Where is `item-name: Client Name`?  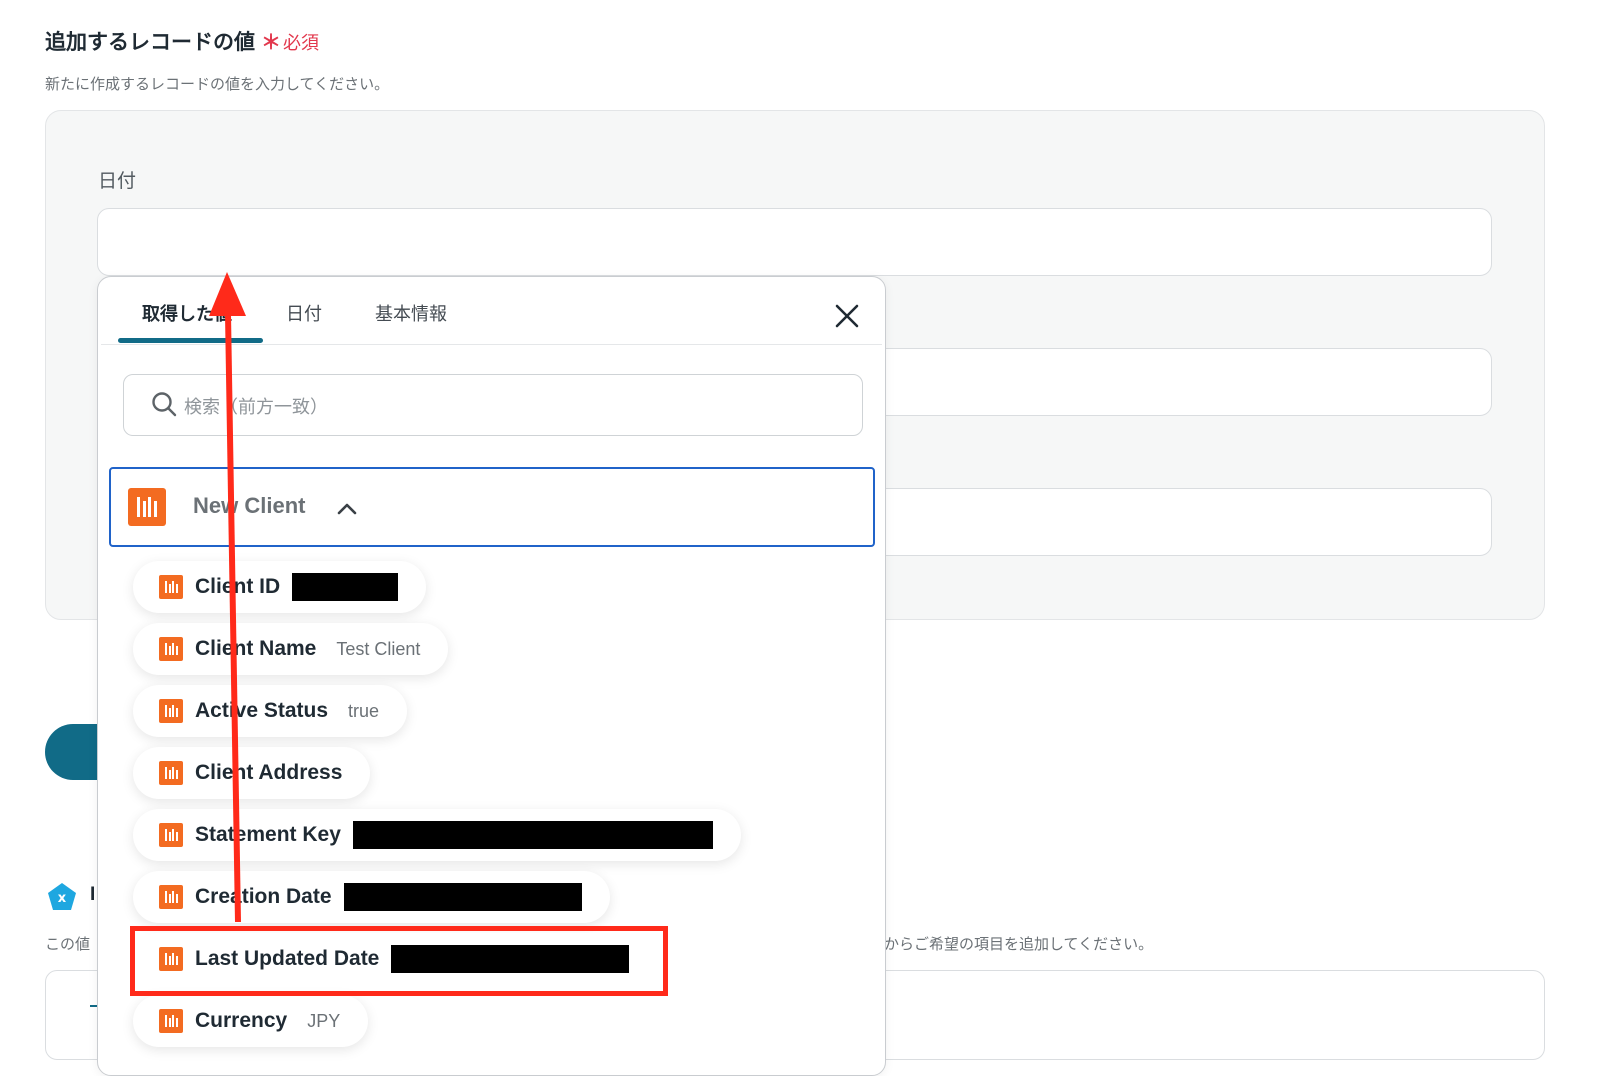
item-name: Client Name is located at coordinates (256, 648).